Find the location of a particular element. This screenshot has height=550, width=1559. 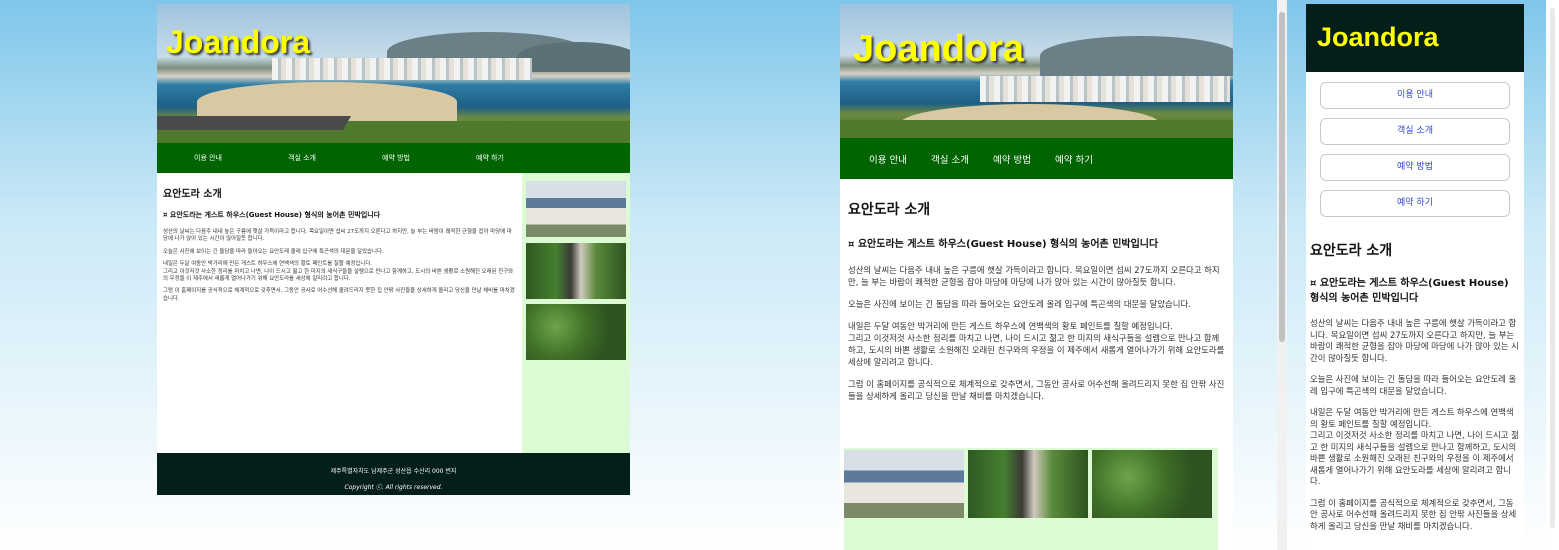

footer-address: 제주특별자치도 남제주군 성산읍 수산리 000 번지 is located at coordinates (393, 471).